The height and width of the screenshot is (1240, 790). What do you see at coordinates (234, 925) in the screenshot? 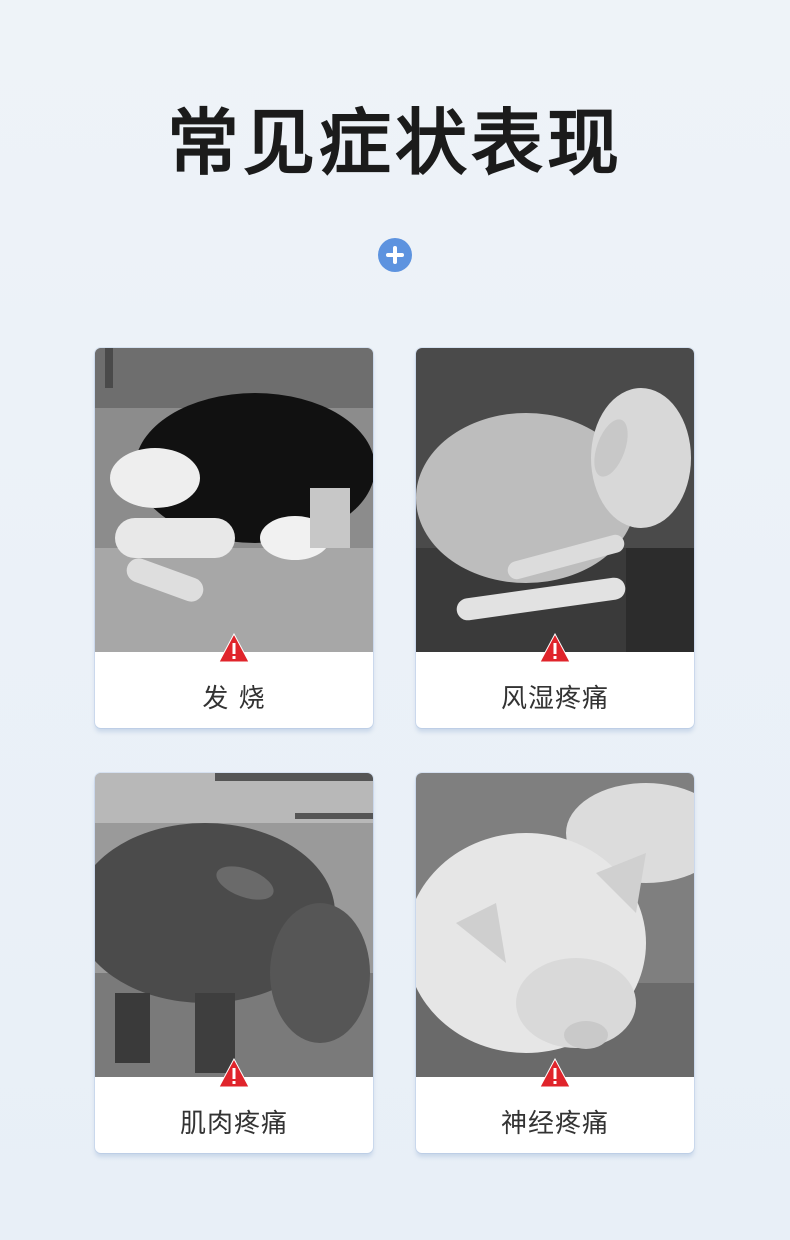
I see `cattle-standing-photo` at bounding box center [234, 925].